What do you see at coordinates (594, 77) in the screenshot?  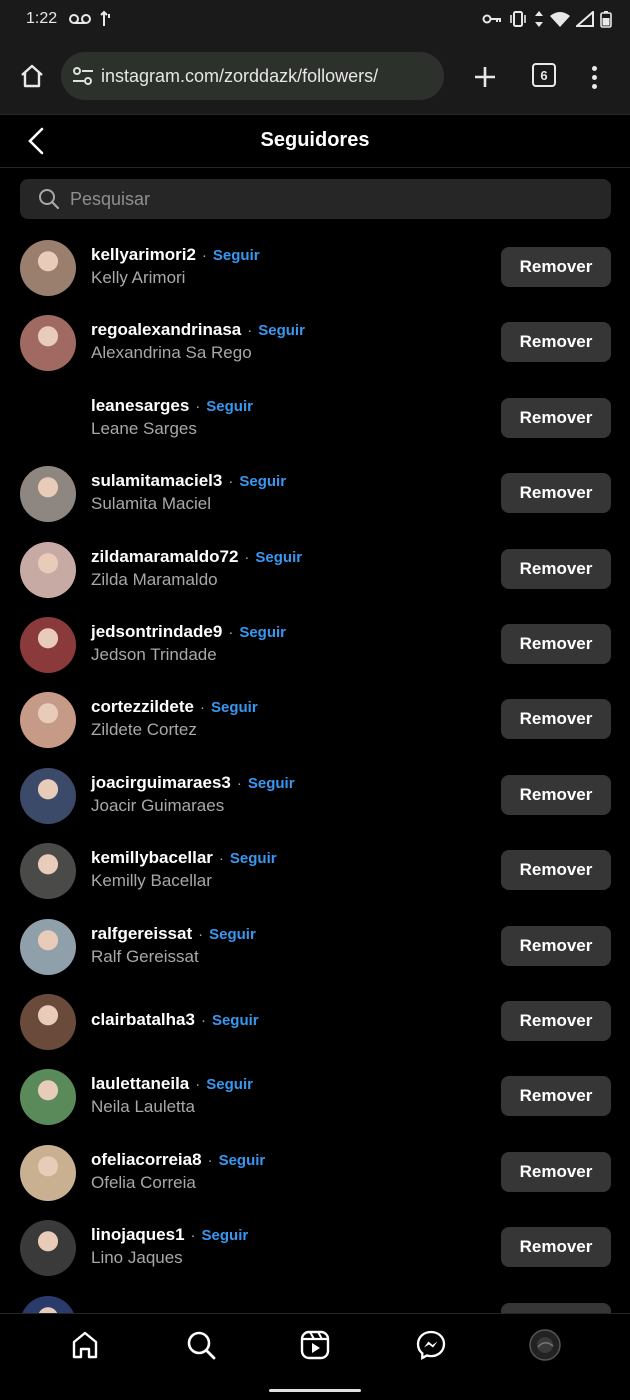 I see `browser-menu-button` at bounding box center [594, 77].